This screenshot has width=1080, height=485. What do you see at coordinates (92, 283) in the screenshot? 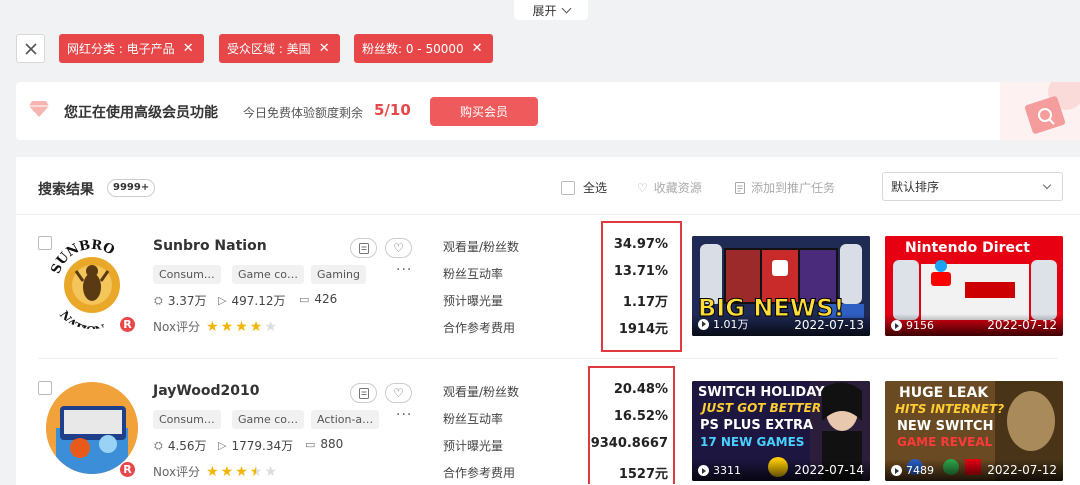
I see `avatar: SUNBRO NATION` at bounding box center [92, 283].